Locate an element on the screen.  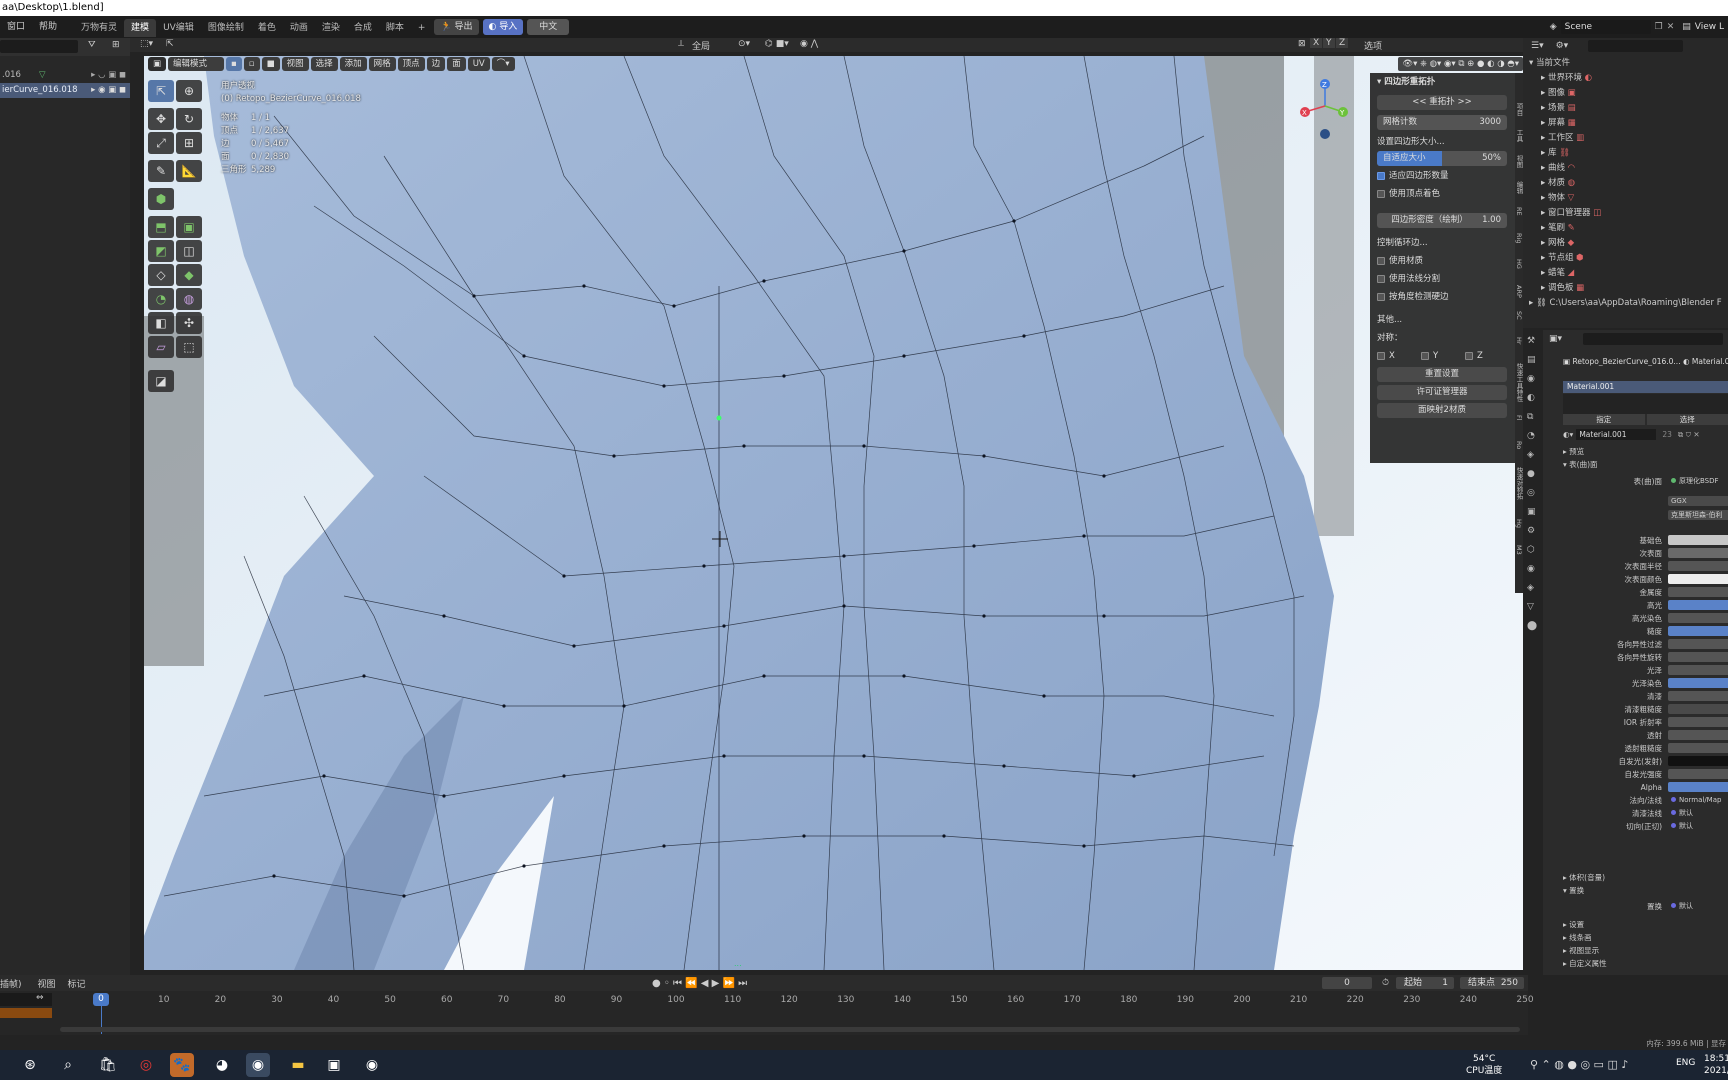
sidebar-tab: 视图 is located at coordinates (1519, 168).